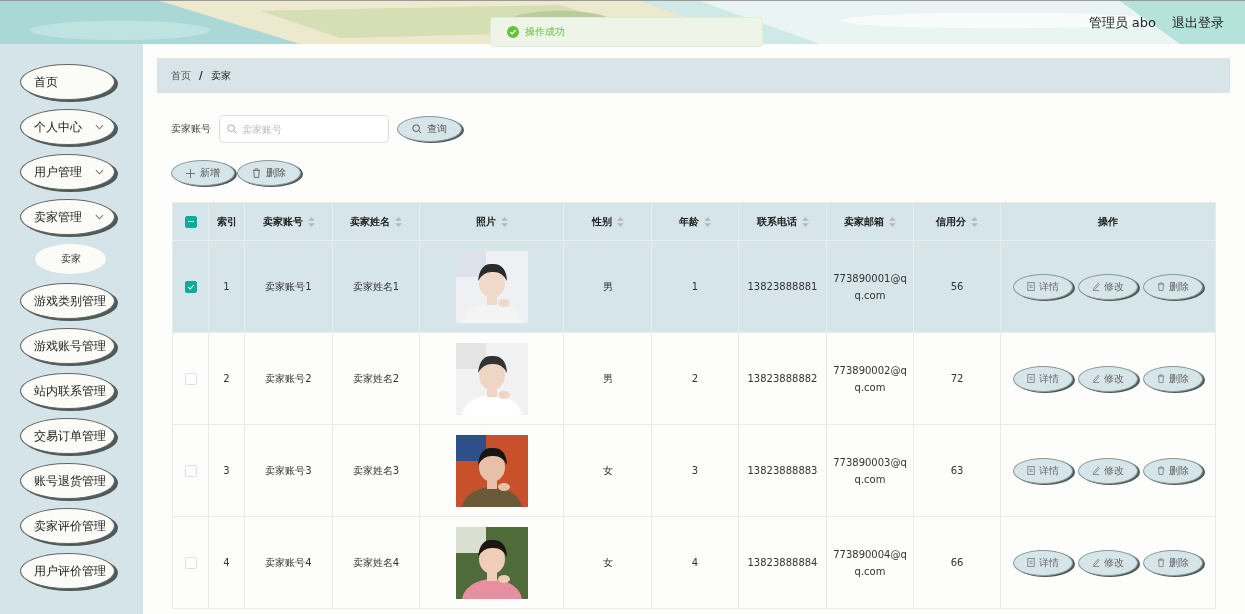  Describe the element at coordinates (601, 221) in the screenshot. I see `column-header: 性别` at that location.